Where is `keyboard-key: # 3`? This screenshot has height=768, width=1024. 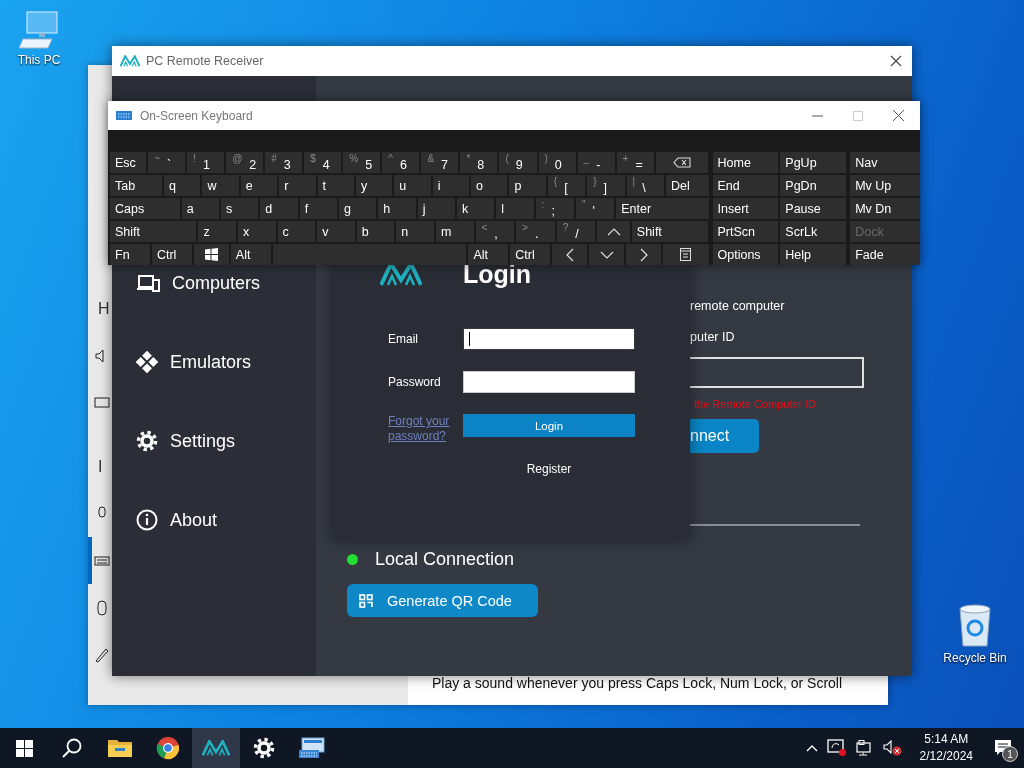 keyboard-key: # 3 is located at coordinates (284, 162).